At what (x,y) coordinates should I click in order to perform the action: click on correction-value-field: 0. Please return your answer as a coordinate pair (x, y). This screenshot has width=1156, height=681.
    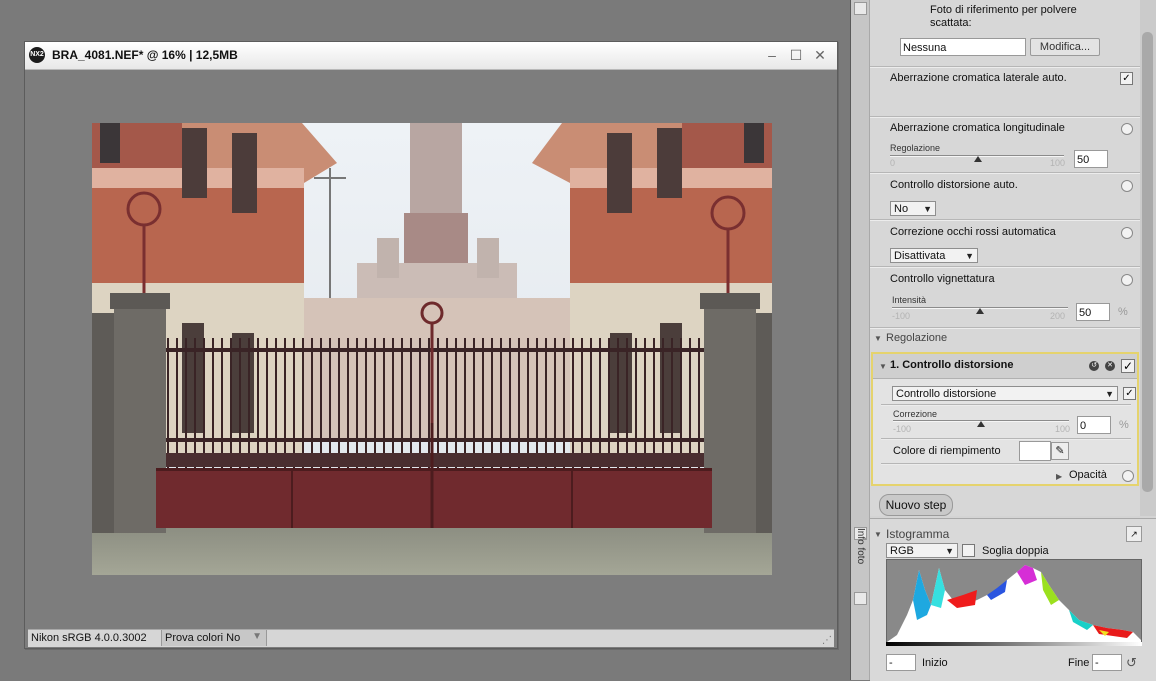
    Looking at the image, I should click on (1094, 425).